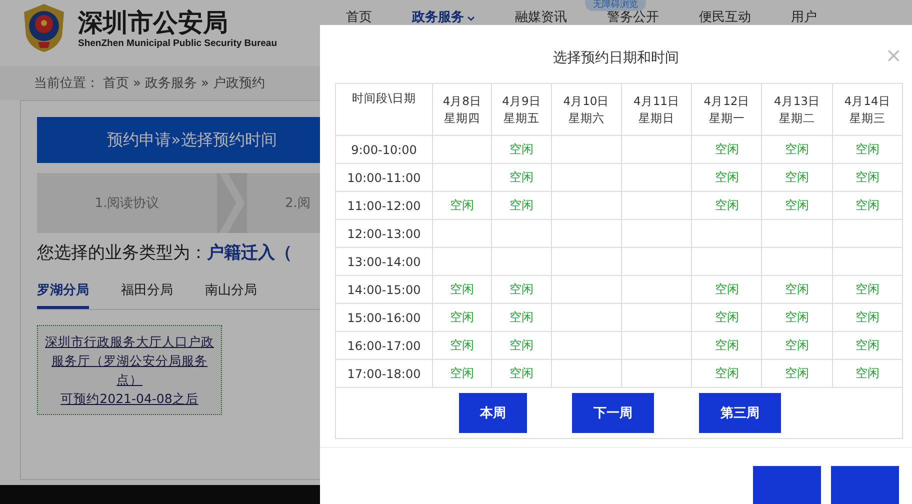 The height and width of the screenshot is (504, 912). Describe the element at coordinates (586, 110) in the screenshot. I see `table-header-cell: 4月10日 星期六` at that location.